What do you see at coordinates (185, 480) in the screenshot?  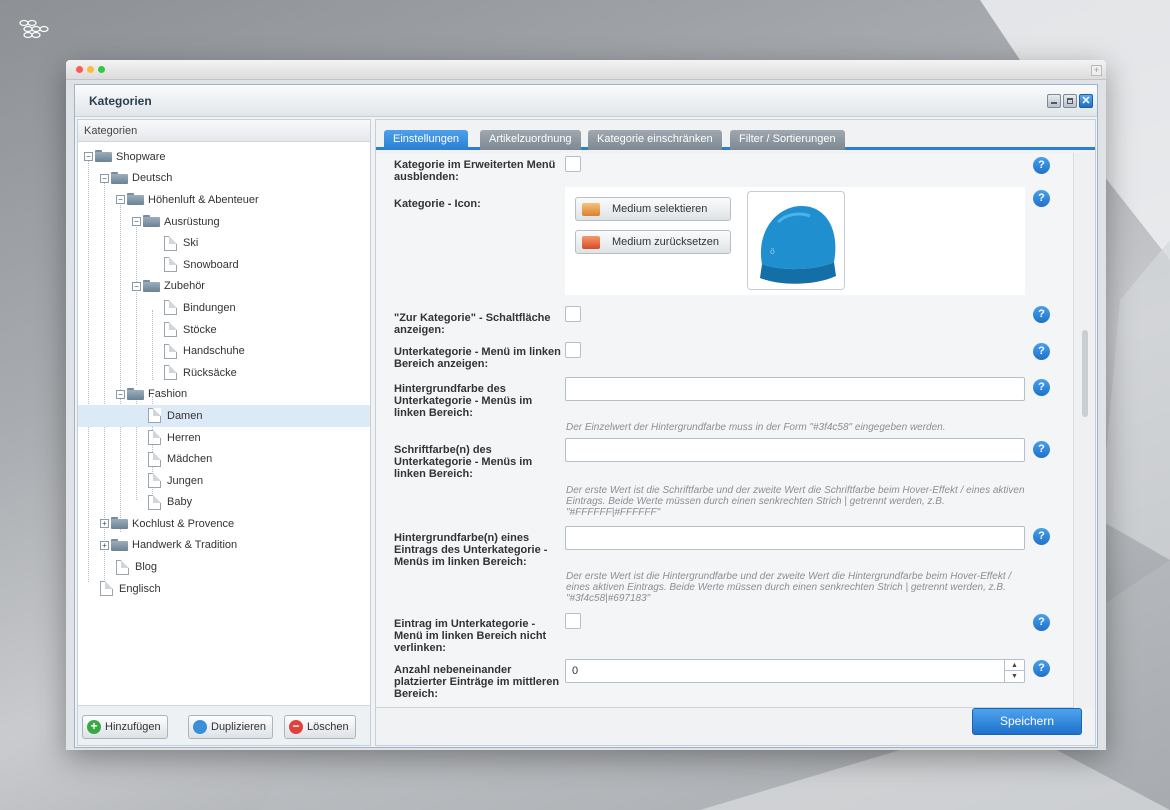 I see `tree-node-label: Jungen` at bounding box center [185, 480].